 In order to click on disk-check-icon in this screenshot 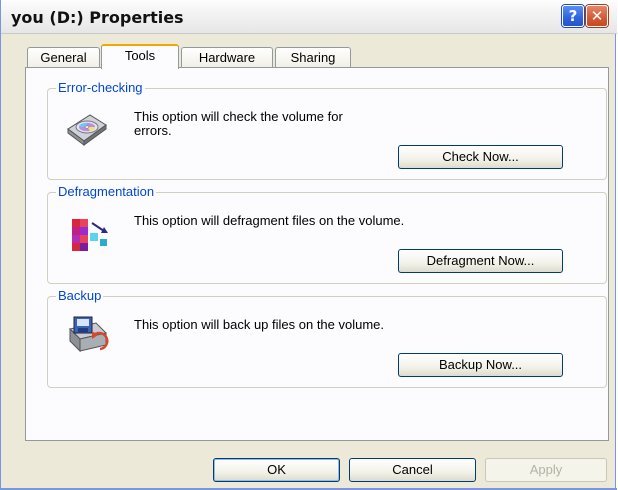, I will do `click(87, 130)`.